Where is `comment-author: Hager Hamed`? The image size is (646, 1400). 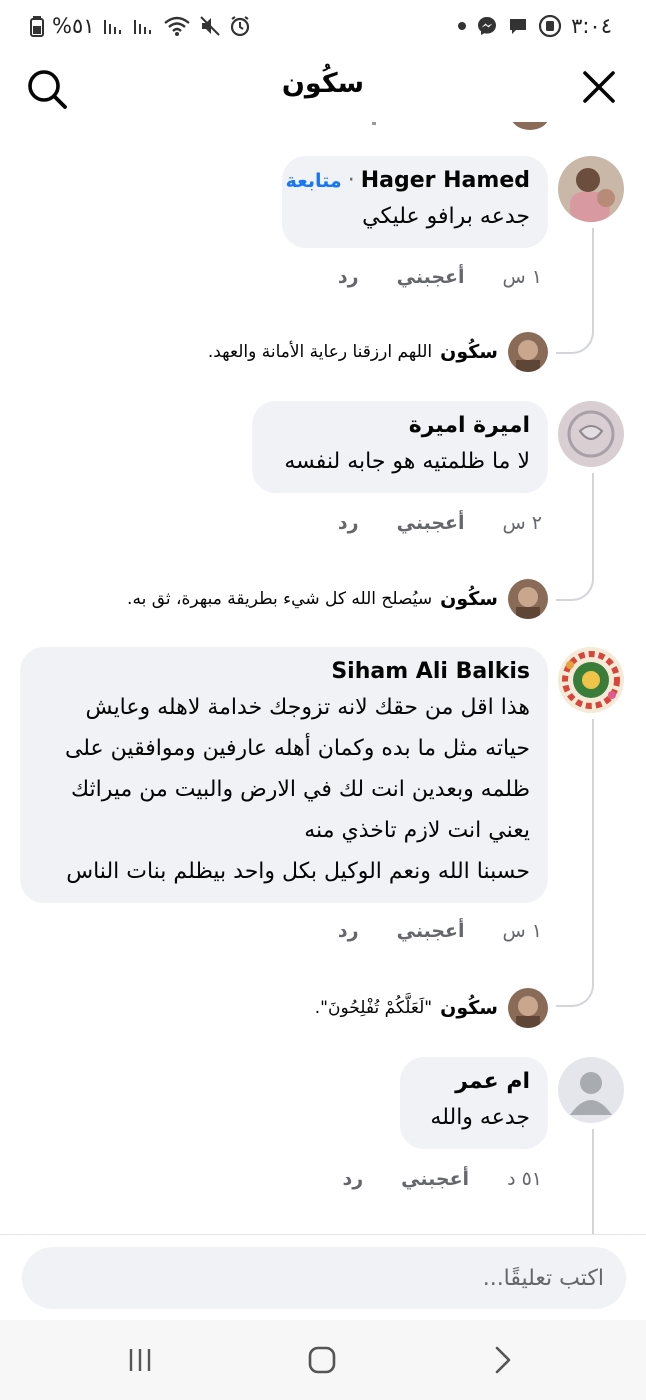
comment-author: Hager Hamed is located at coordinates (445, 180).